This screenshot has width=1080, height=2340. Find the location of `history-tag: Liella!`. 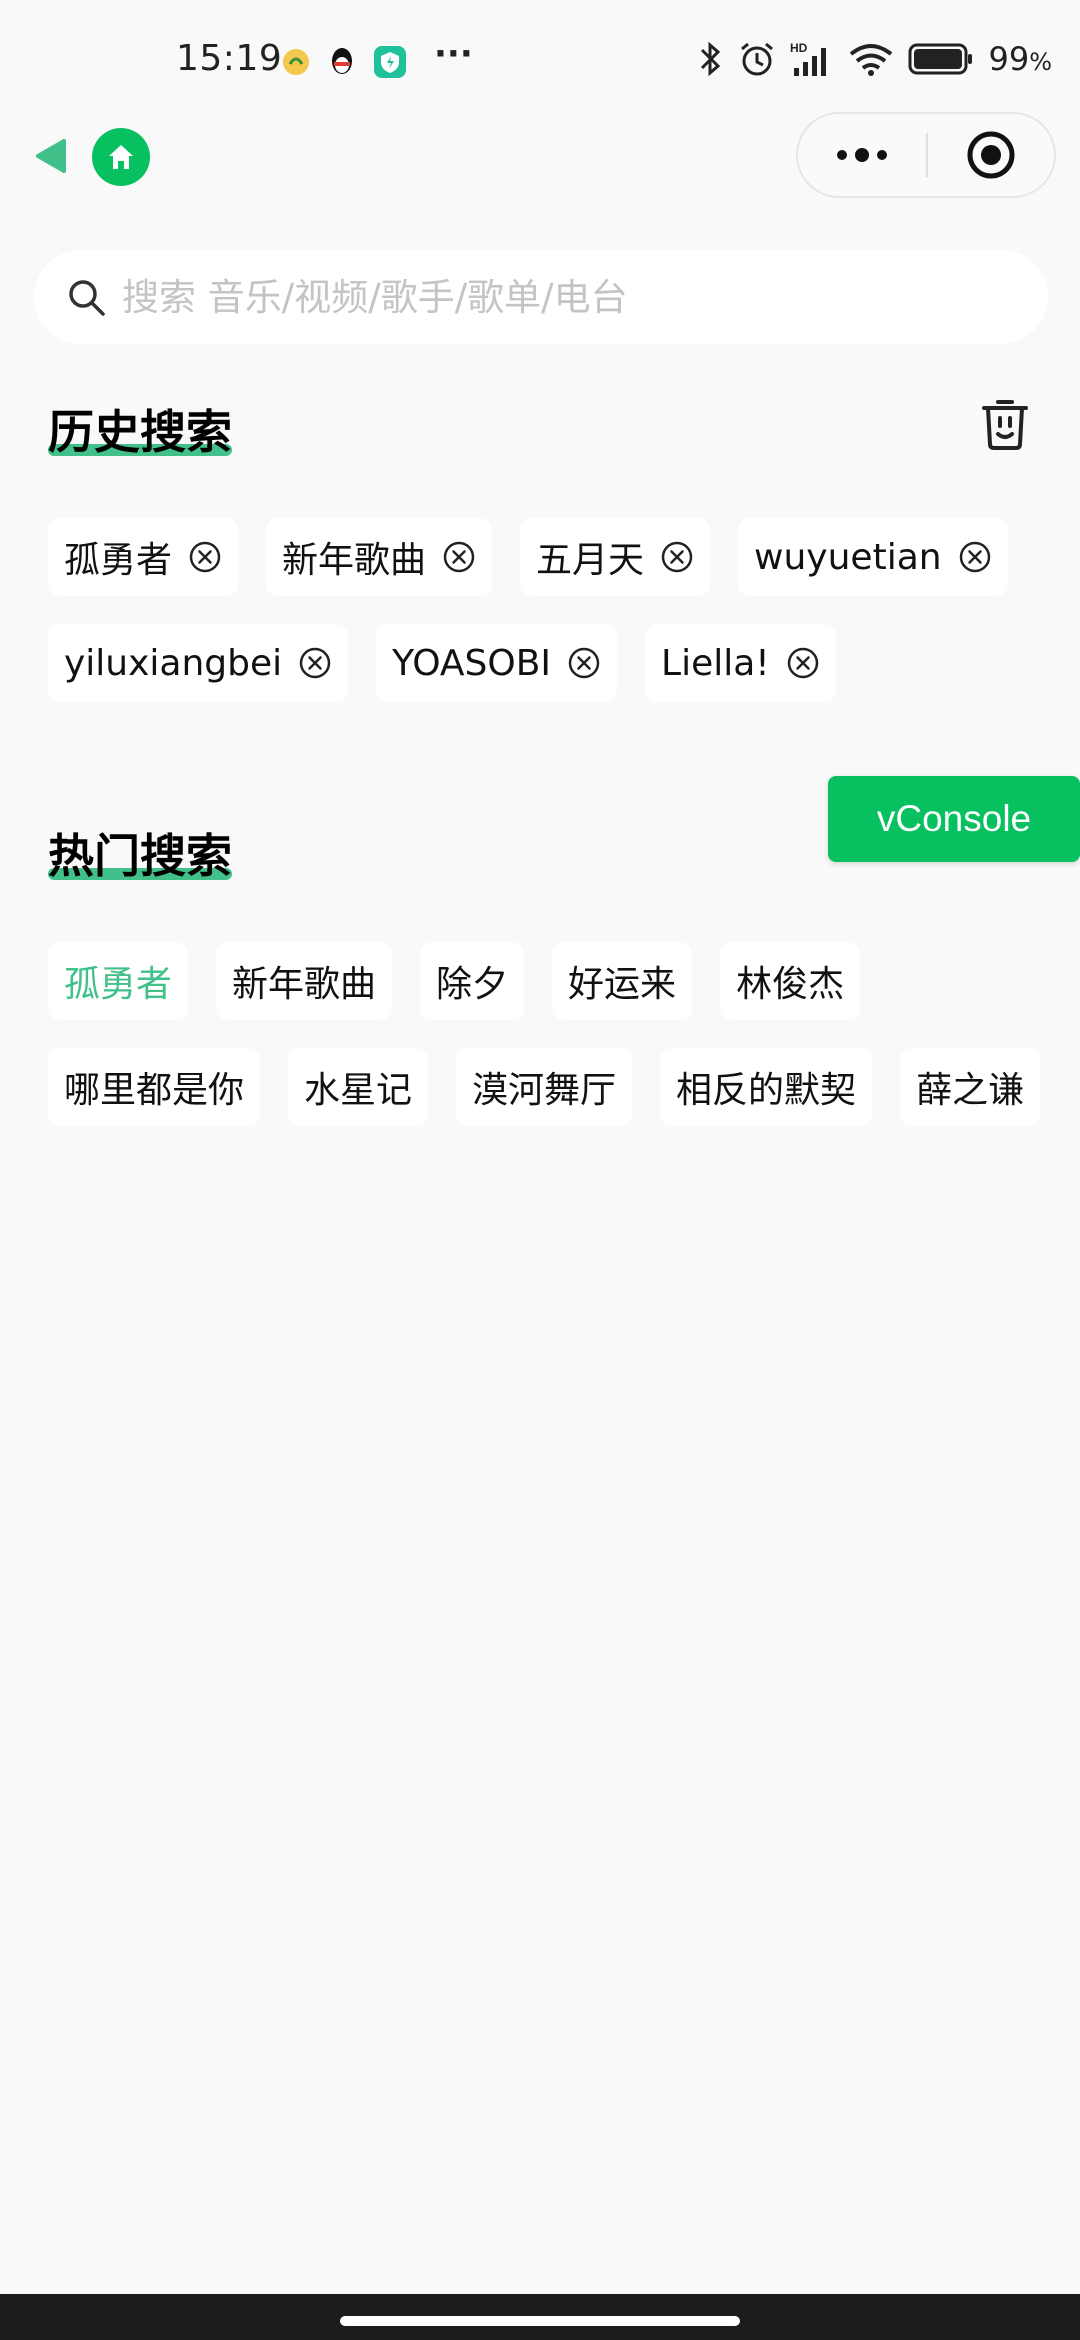

history-tag: Liella! is located at coordinates (740, 663).